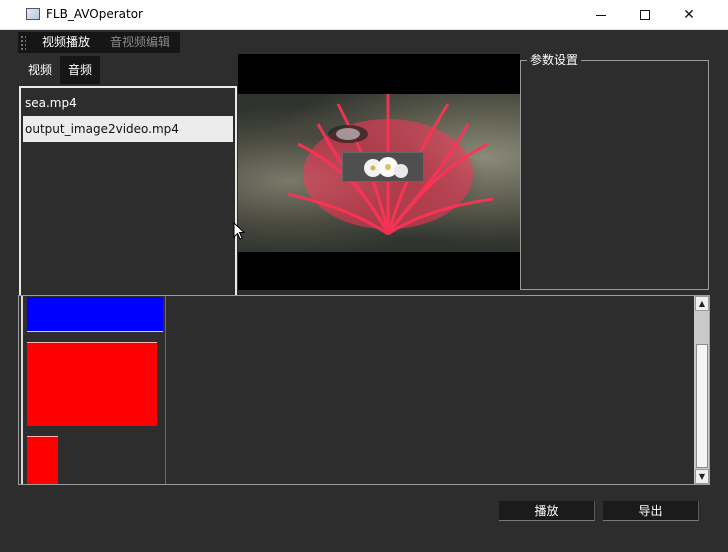 The image size is (728, 552). What do you see at coordinates (128, 103) in the screenshot?
I see `file-item-sea: sea.mp4` at bounding box center [128, 103].